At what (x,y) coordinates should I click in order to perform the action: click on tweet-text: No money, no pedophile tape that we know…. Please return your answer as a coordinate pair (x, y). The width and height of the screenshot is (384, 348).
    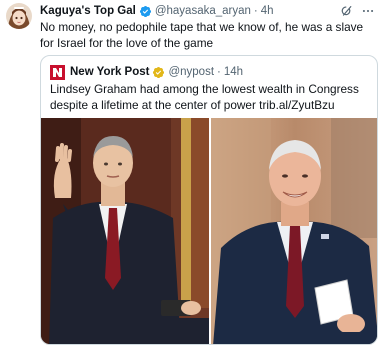
    Looking at the image, I should click on (202, 35).